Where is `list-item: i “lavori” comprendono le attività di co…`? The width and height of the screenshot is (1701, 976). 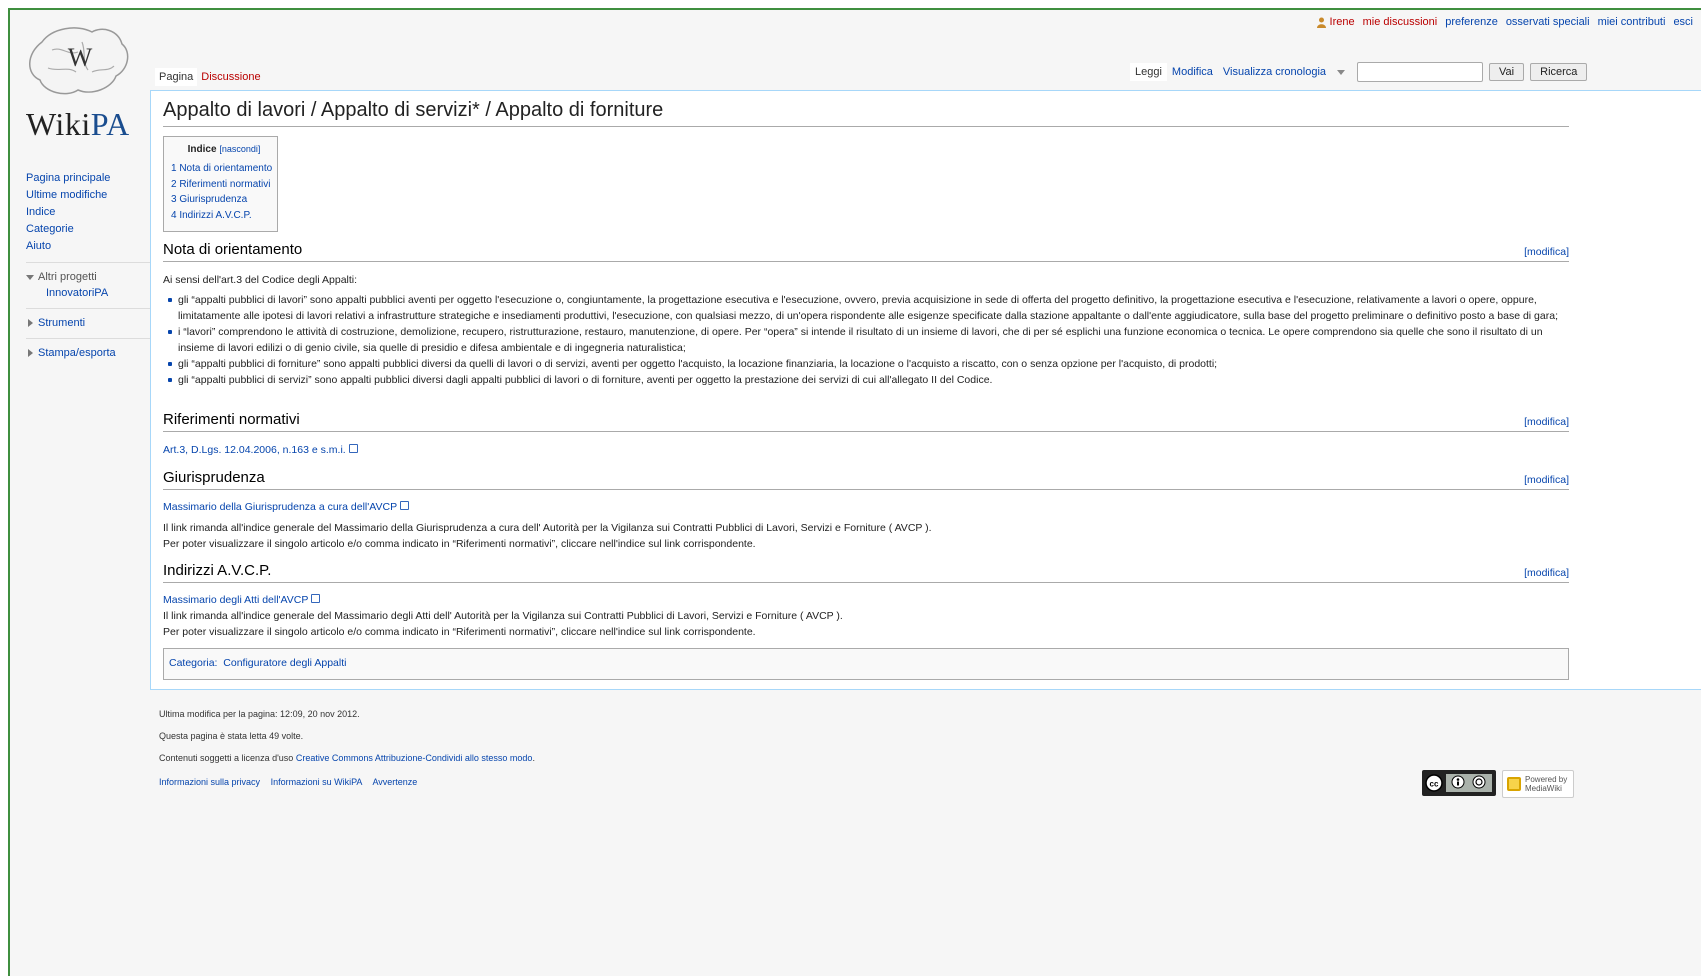
list-item: i “lavori” comprendono le attività di co… is located at coordinates (869, 340).